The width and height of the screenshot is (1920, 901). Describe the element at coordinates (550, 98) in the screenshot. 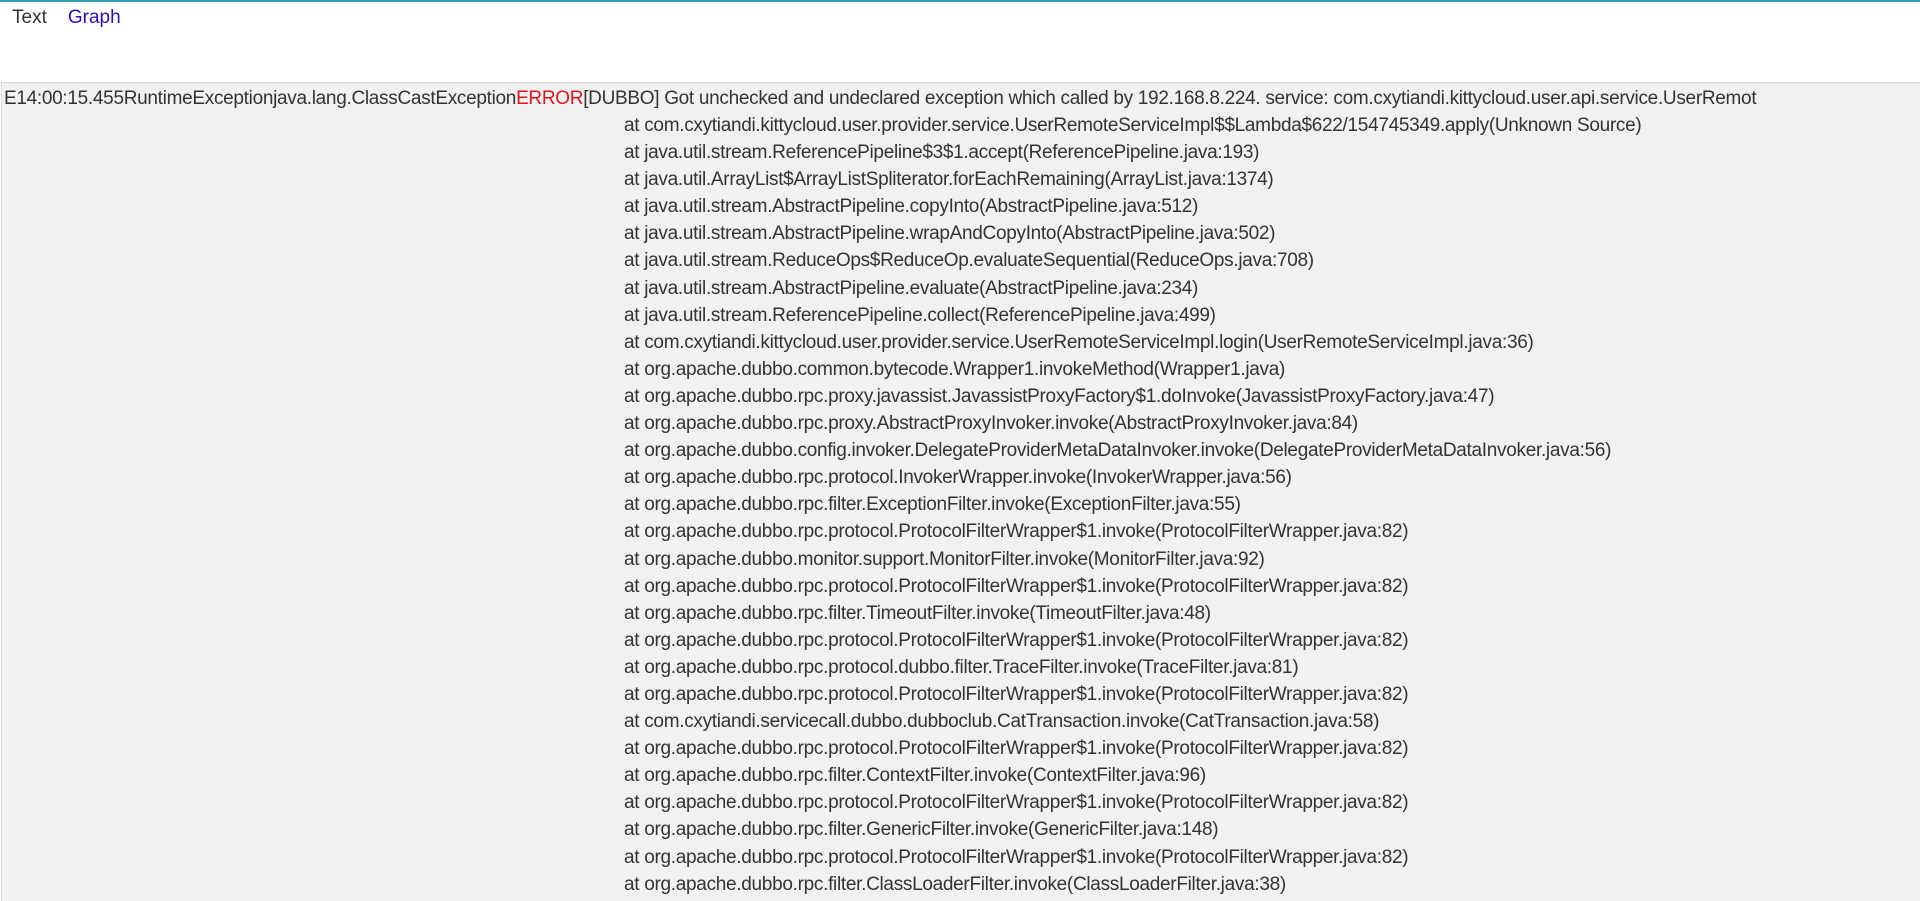

I see `log-level-badge: ERROR` at that location.